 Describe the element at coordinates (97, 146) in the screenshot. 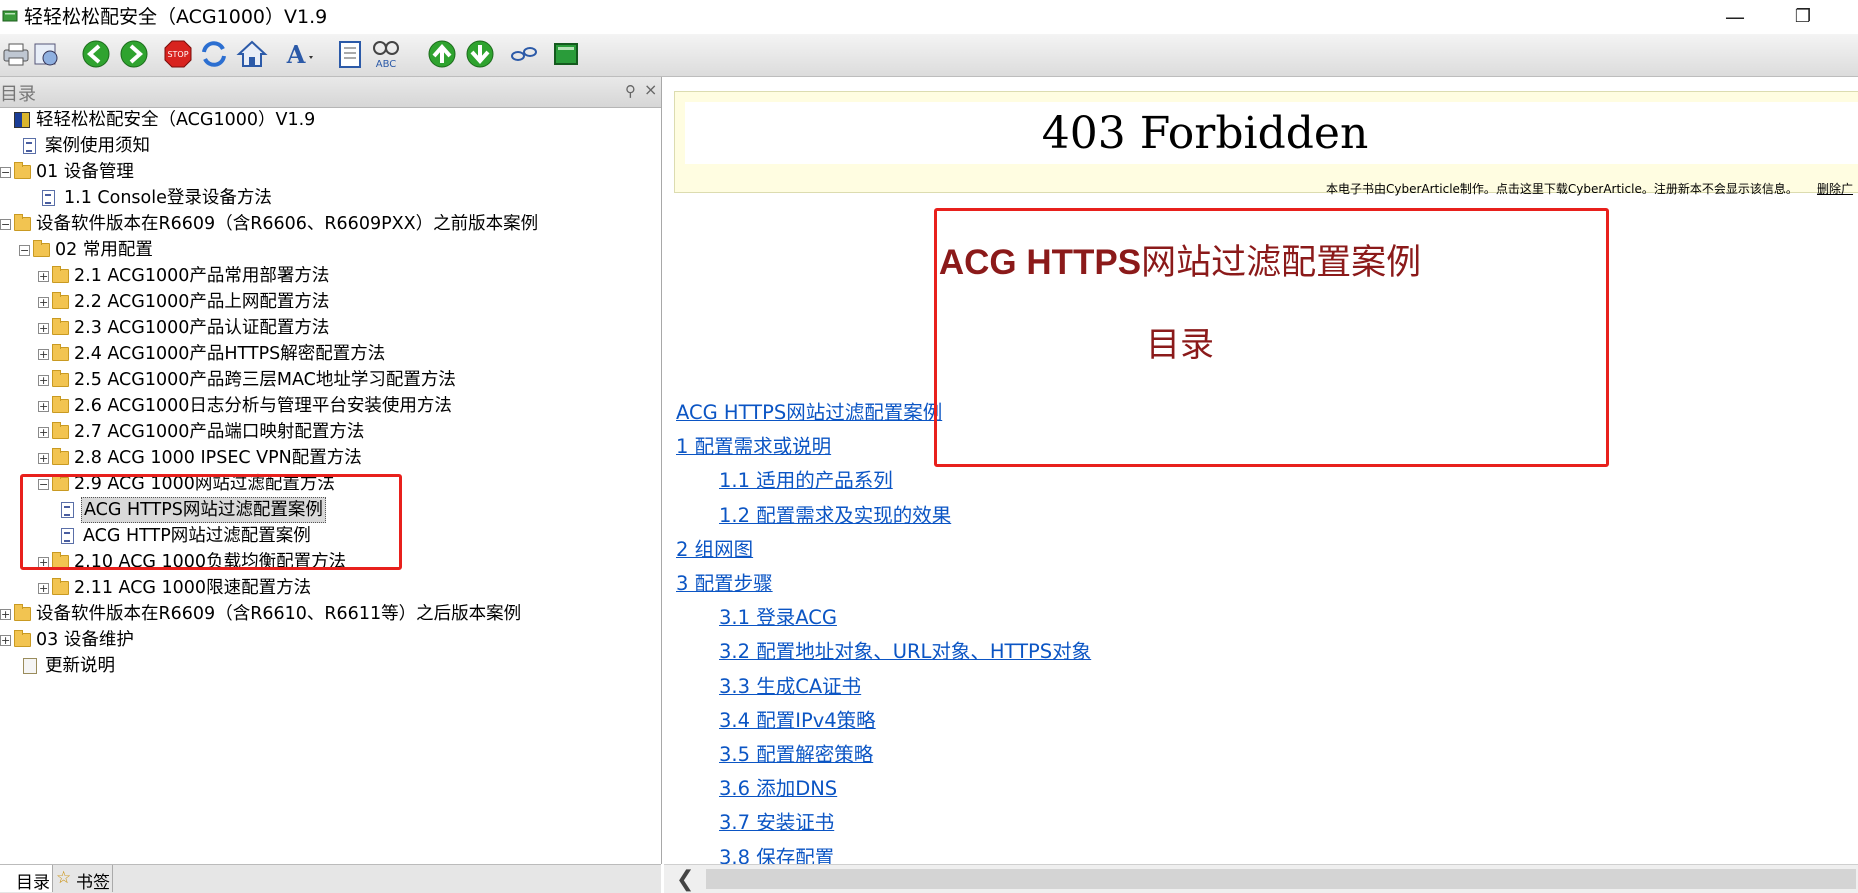

I see `tree-node-label: 案例使用须知` at that location.